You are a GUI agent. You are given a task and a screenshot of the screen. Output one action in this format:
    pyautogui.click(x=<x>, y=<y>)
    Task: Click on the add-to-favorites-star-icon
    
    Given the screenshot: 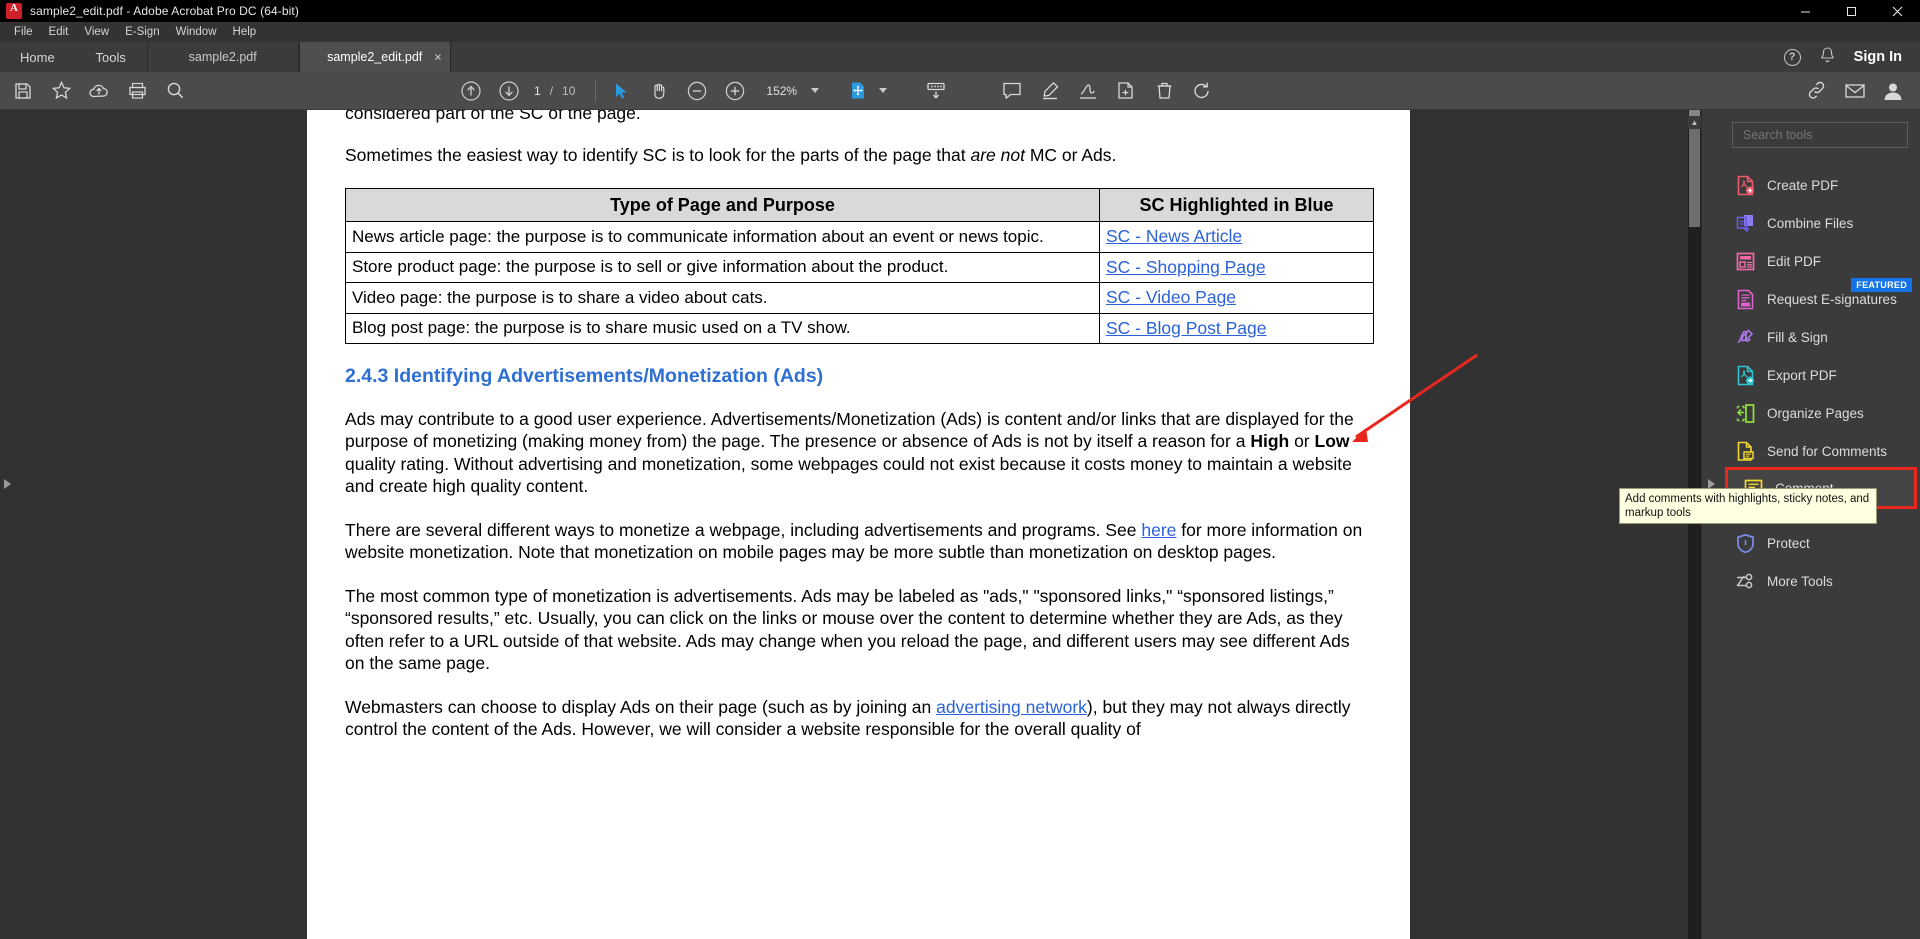 What is the action you would take?
    pyautogui.click(x=61, y=91)
    